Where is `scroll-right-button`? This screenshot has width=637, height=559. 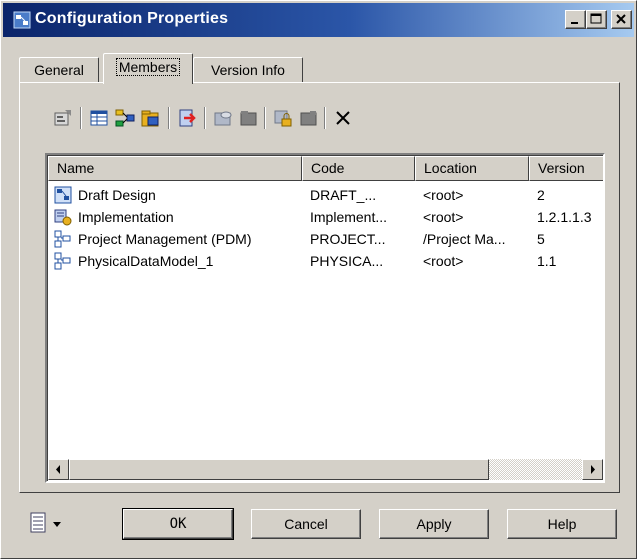 scroll-right-button is located at coordinates (592, 469).